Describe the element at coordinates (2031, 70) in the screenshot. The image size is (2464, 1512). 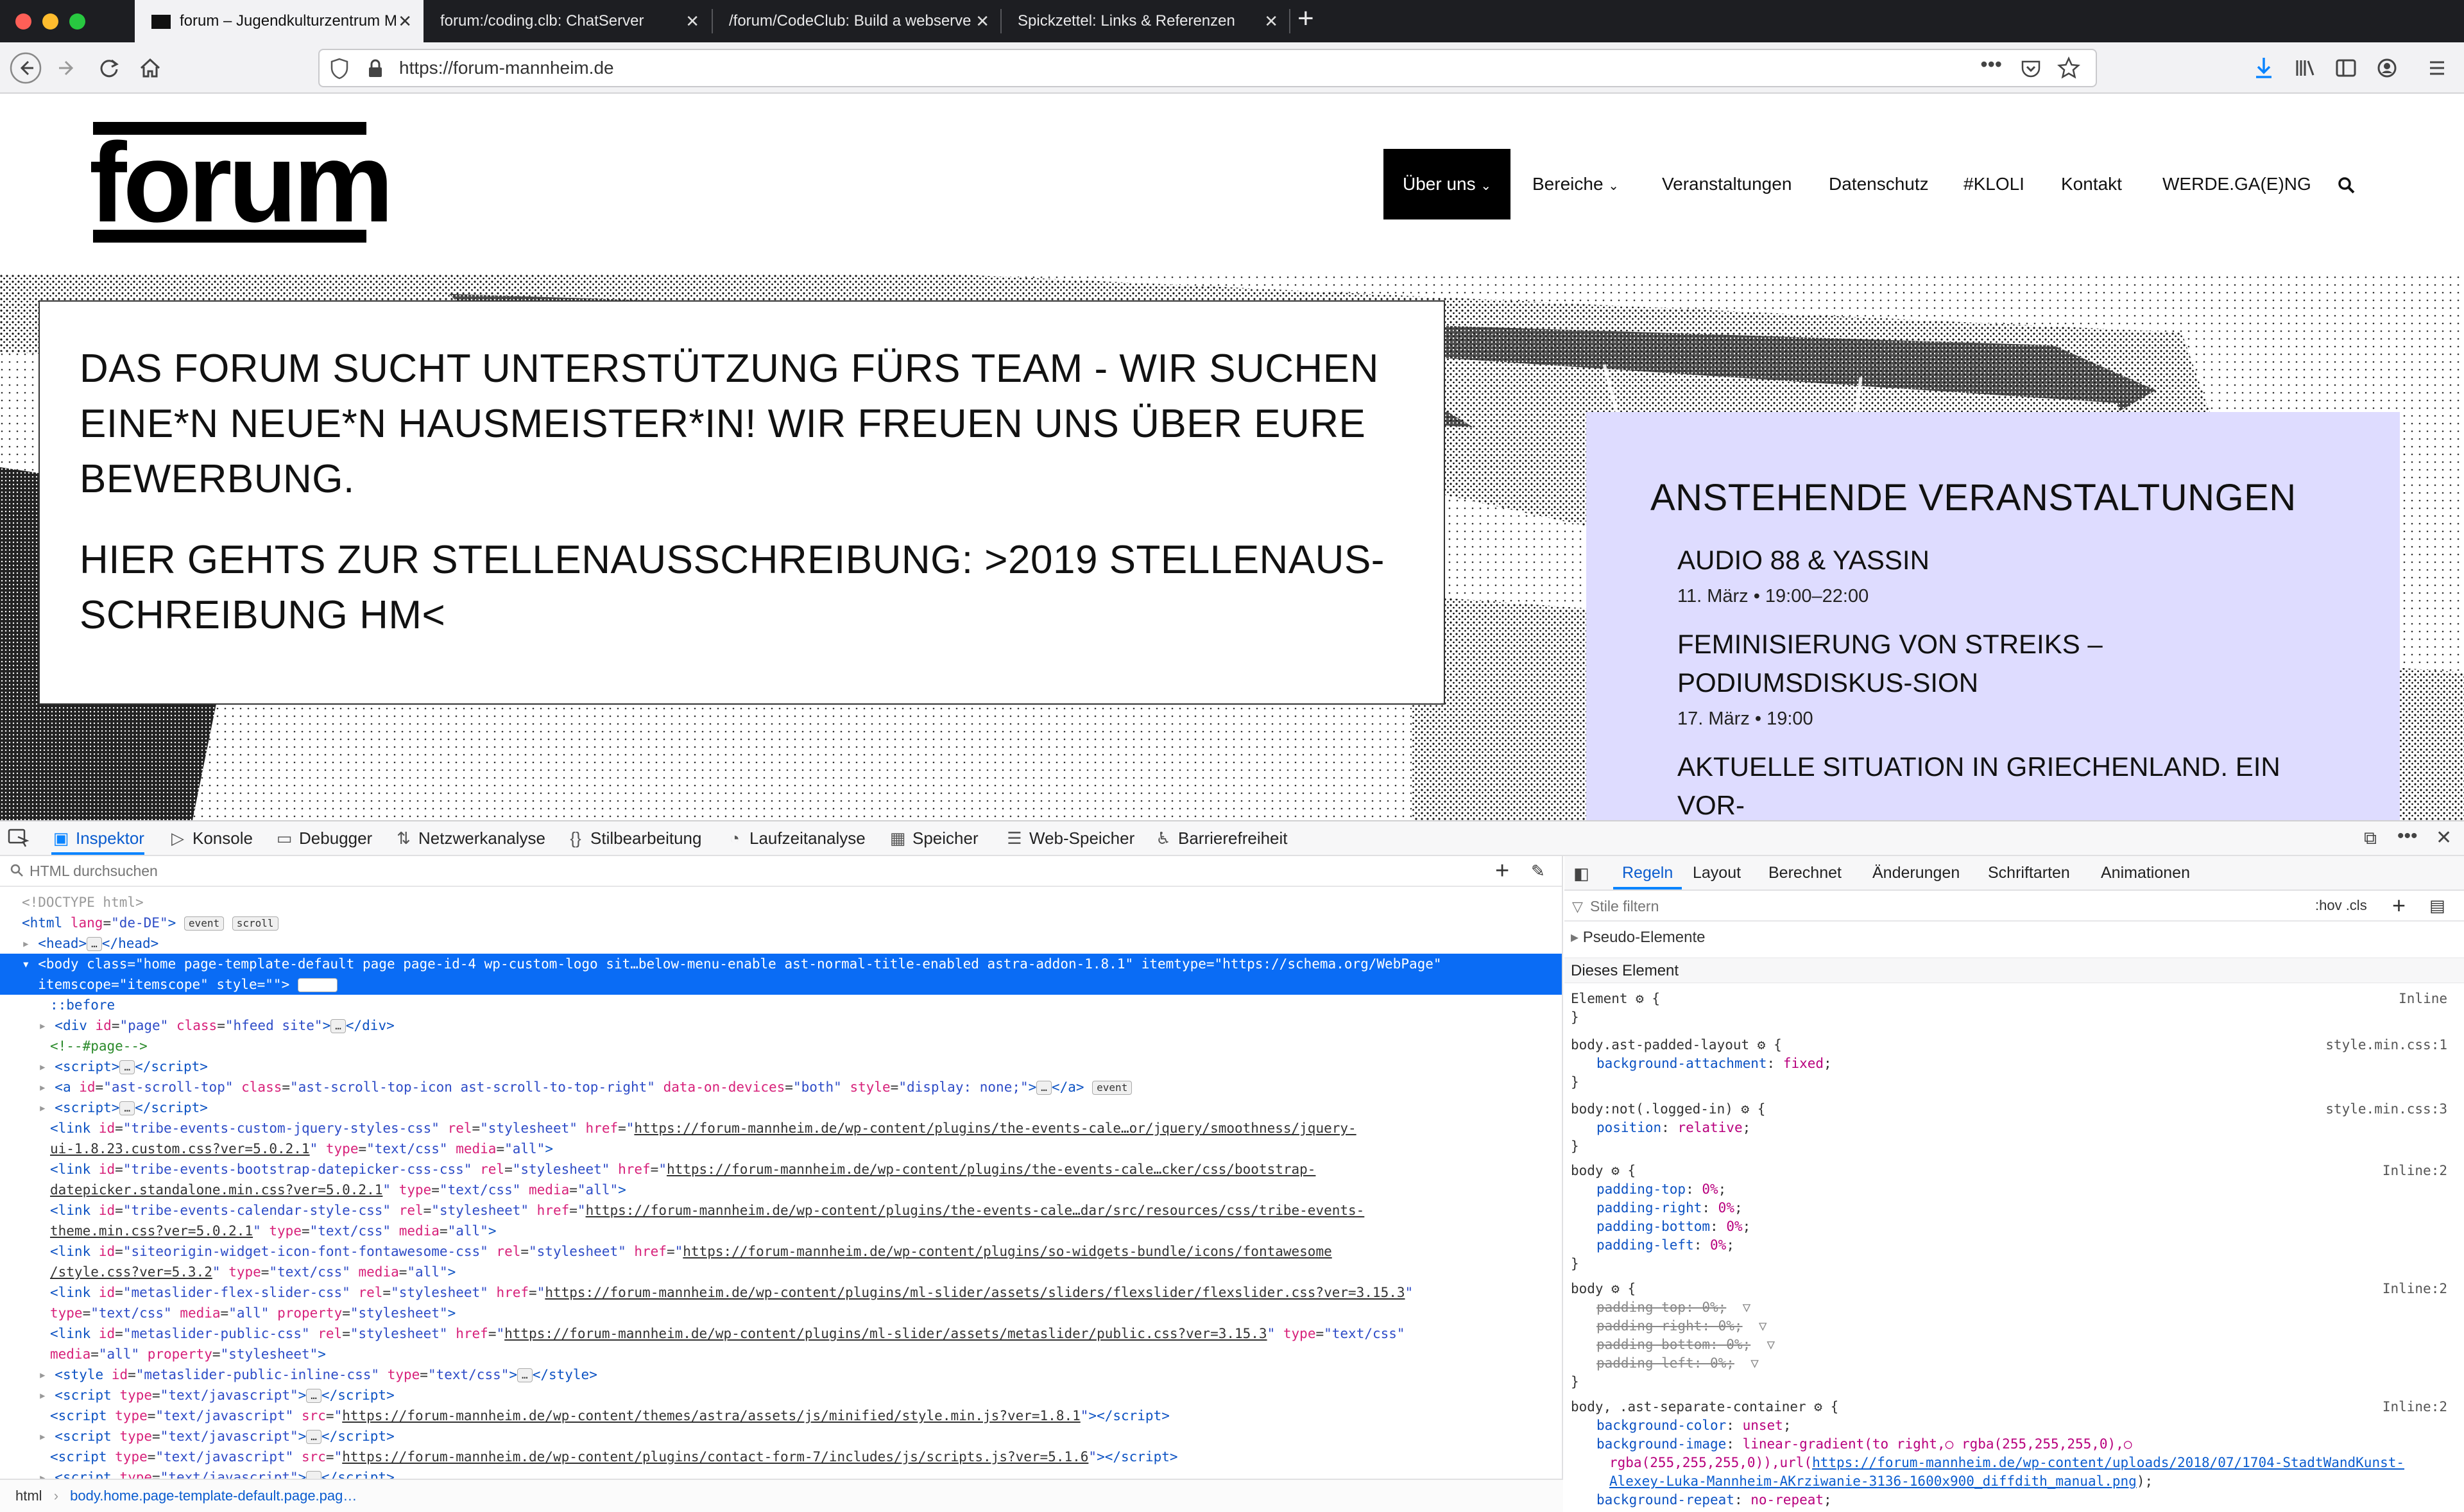
I see `pocket-icon` at that location.